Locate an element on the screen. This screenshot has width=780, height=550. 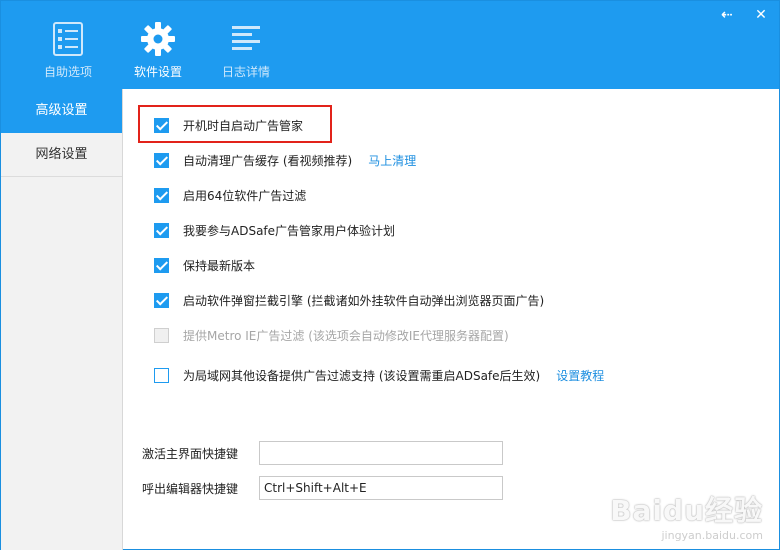
option-clear-cache: 自动清理广告缓存 (看视频推荐) 马上清理 is located at coordinates (285, 160).